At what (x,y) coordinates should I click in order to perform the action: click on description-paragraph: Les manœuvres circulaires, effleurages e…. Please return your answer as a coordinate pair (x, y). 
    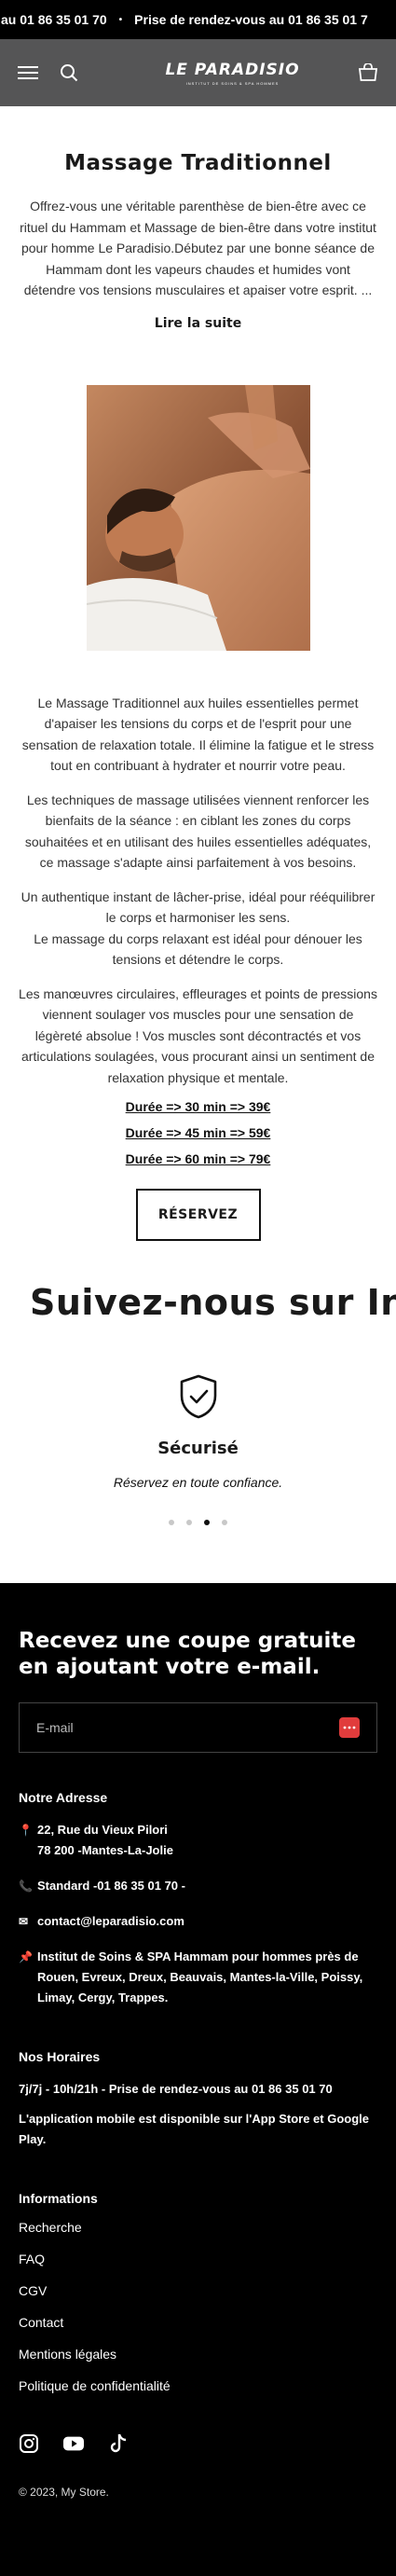
    Looking at the image, I should click on (198, 1035).